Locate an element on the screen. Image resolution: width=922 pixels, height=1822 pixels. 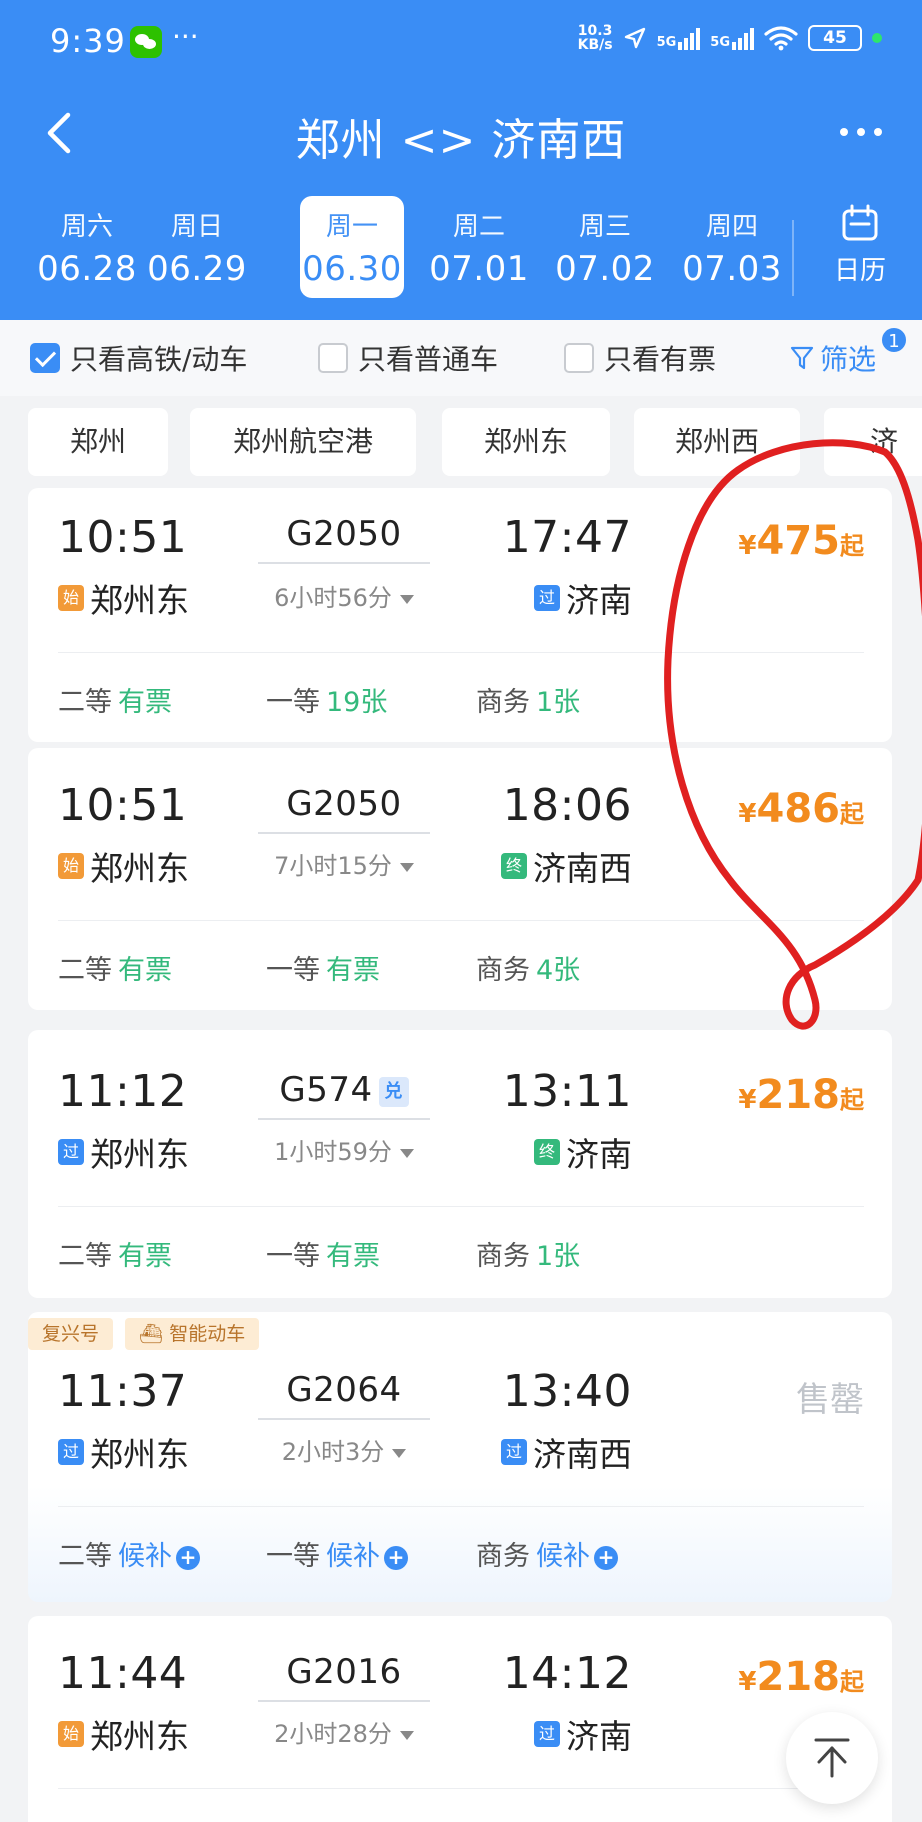
filter-button-label: 筛选 is located at coordinates (847, 359).